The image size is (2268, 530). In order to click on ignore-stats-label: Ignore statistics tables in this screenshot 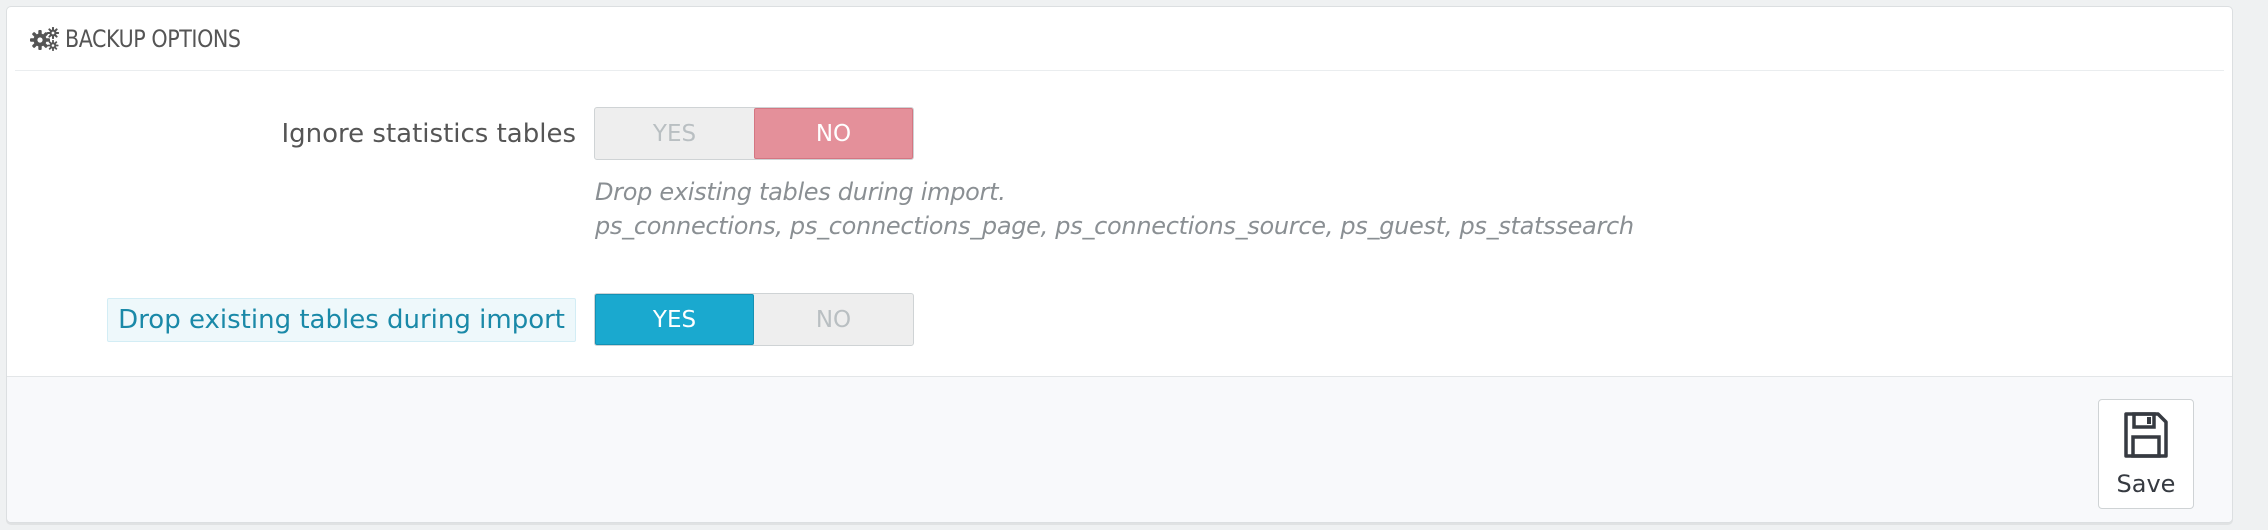, I will do `click(429, 134)`.